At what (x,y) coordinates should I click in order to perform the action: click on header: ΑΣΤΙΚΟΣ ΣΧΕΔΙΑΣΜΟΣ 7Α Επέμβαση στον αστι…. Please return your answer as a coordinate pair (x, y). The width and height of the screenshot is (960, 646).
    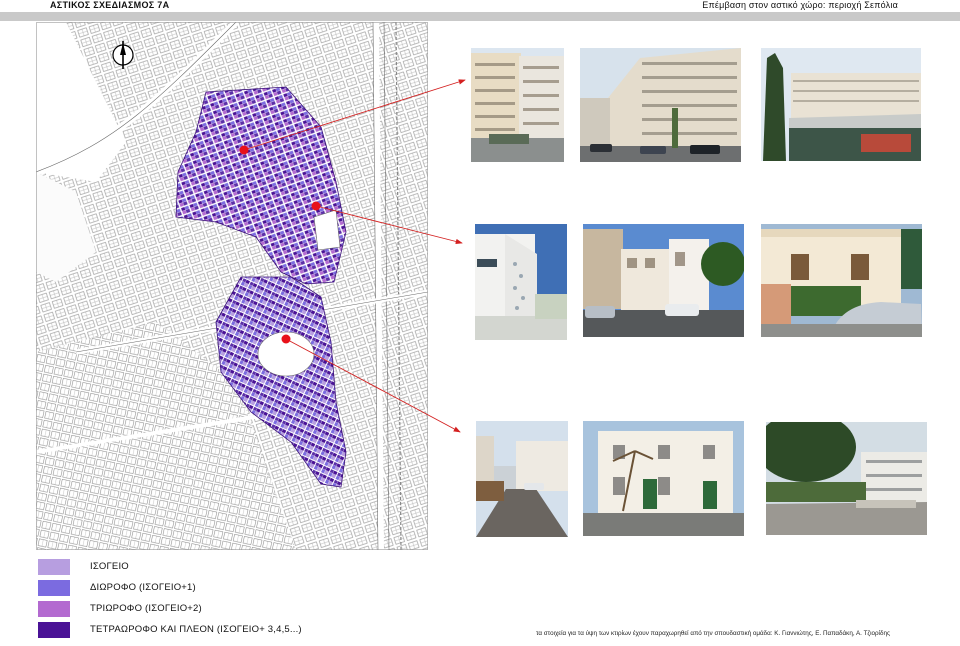
    Looking at the image, I should click on (480, 6).